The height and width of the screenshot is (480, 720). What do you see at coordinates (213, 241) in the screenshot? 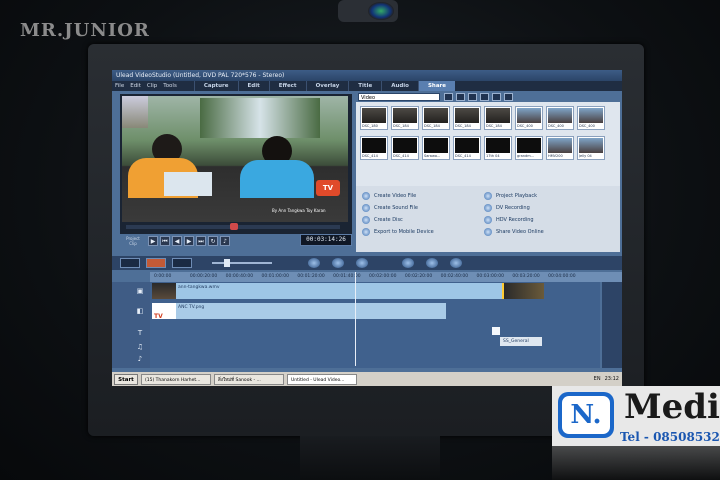
I see `repeat-icon: ↻` at bounding box center [213, 241].